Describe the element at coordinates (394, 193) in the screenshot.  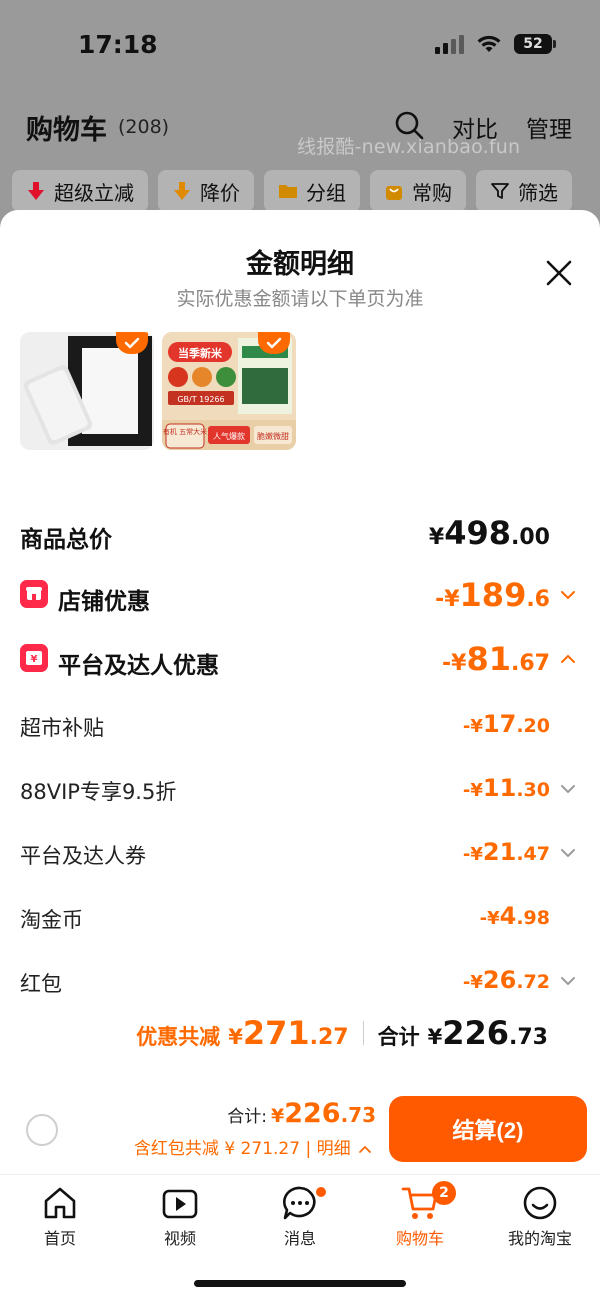
I see `bag-icon` at that location.